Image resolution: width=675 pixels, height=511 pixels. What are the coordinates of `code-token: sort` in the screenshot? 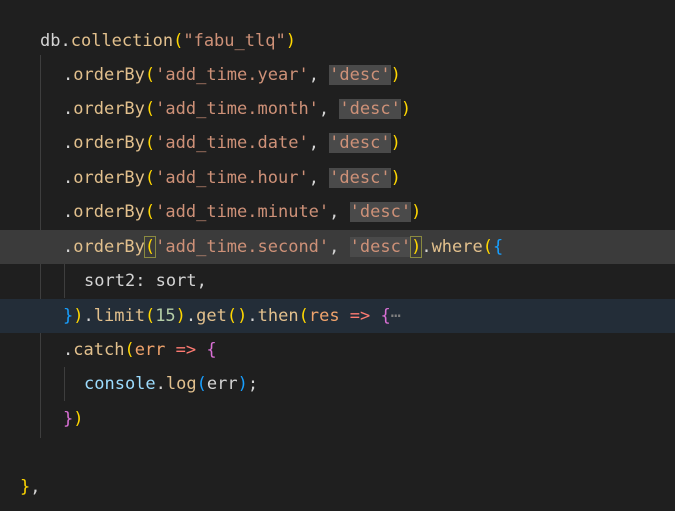 It's located at (176, 281).